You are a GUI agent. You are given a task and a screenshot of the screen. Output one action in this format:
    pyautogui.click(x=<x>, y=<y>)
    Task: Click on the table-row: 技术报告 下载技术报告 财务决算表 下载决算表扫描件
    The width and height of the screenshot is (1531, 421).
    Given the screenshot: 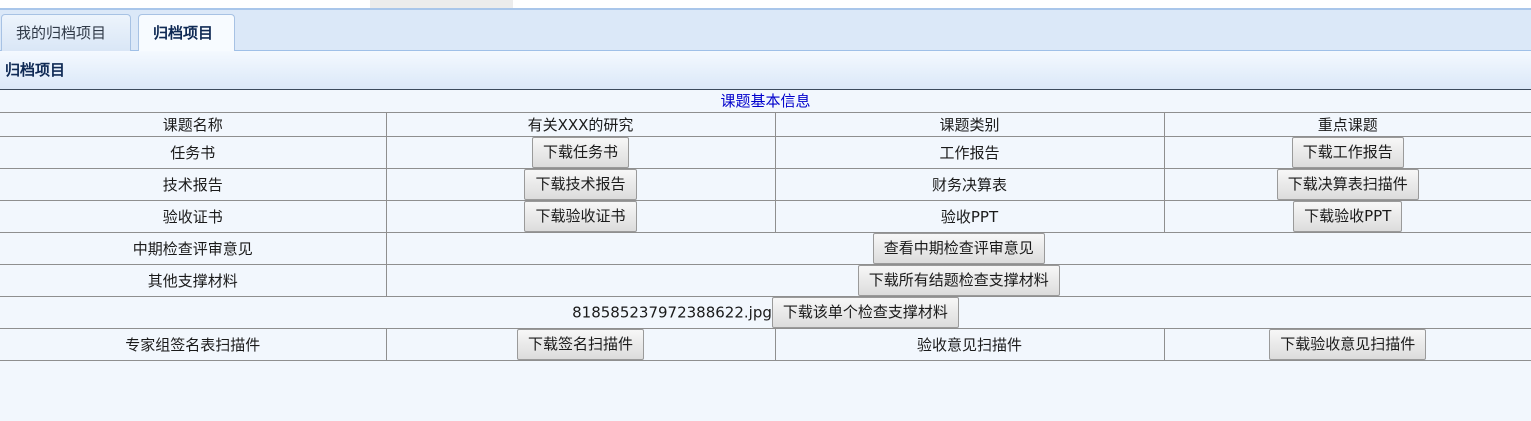 What is the action you would take?
    pyautogui.click(x=765, y=184)
    